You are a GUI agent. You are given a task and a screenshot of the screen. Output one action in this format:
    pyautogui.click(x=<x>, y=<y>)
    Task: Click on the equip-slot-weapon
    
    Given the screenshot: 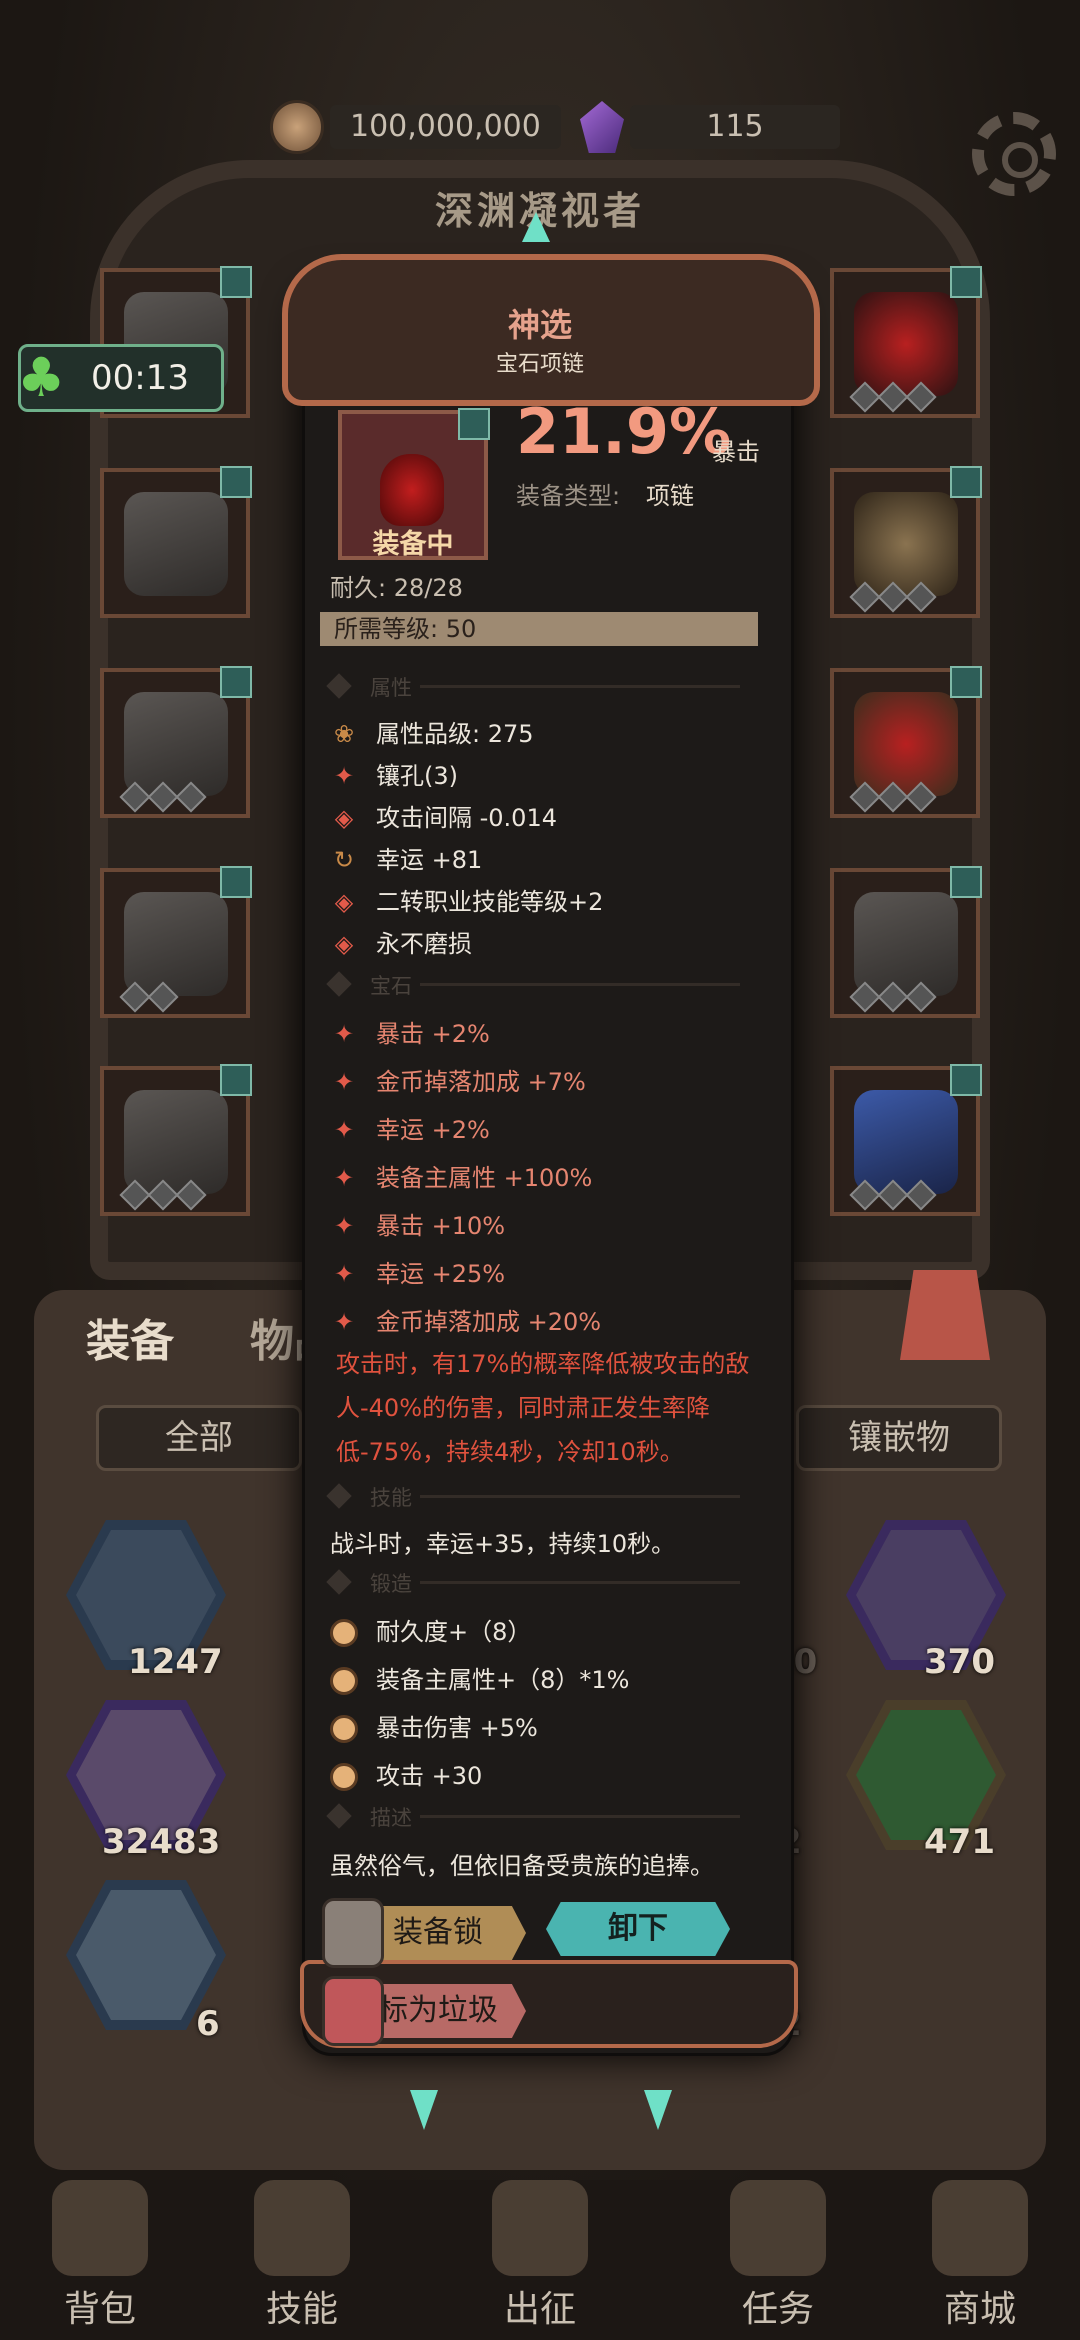 What is the action you would take?
    pyautogui.click(x=906, y=942)
    